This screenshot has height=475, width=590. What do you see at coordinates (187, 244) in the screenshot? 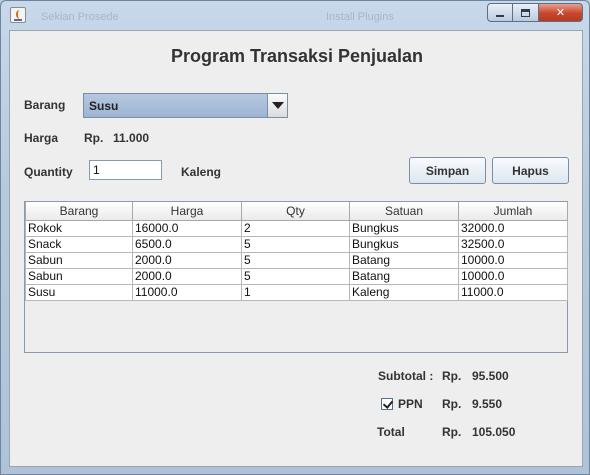
I see `table-cell: 6500.0` at bounding box center [187, 244].